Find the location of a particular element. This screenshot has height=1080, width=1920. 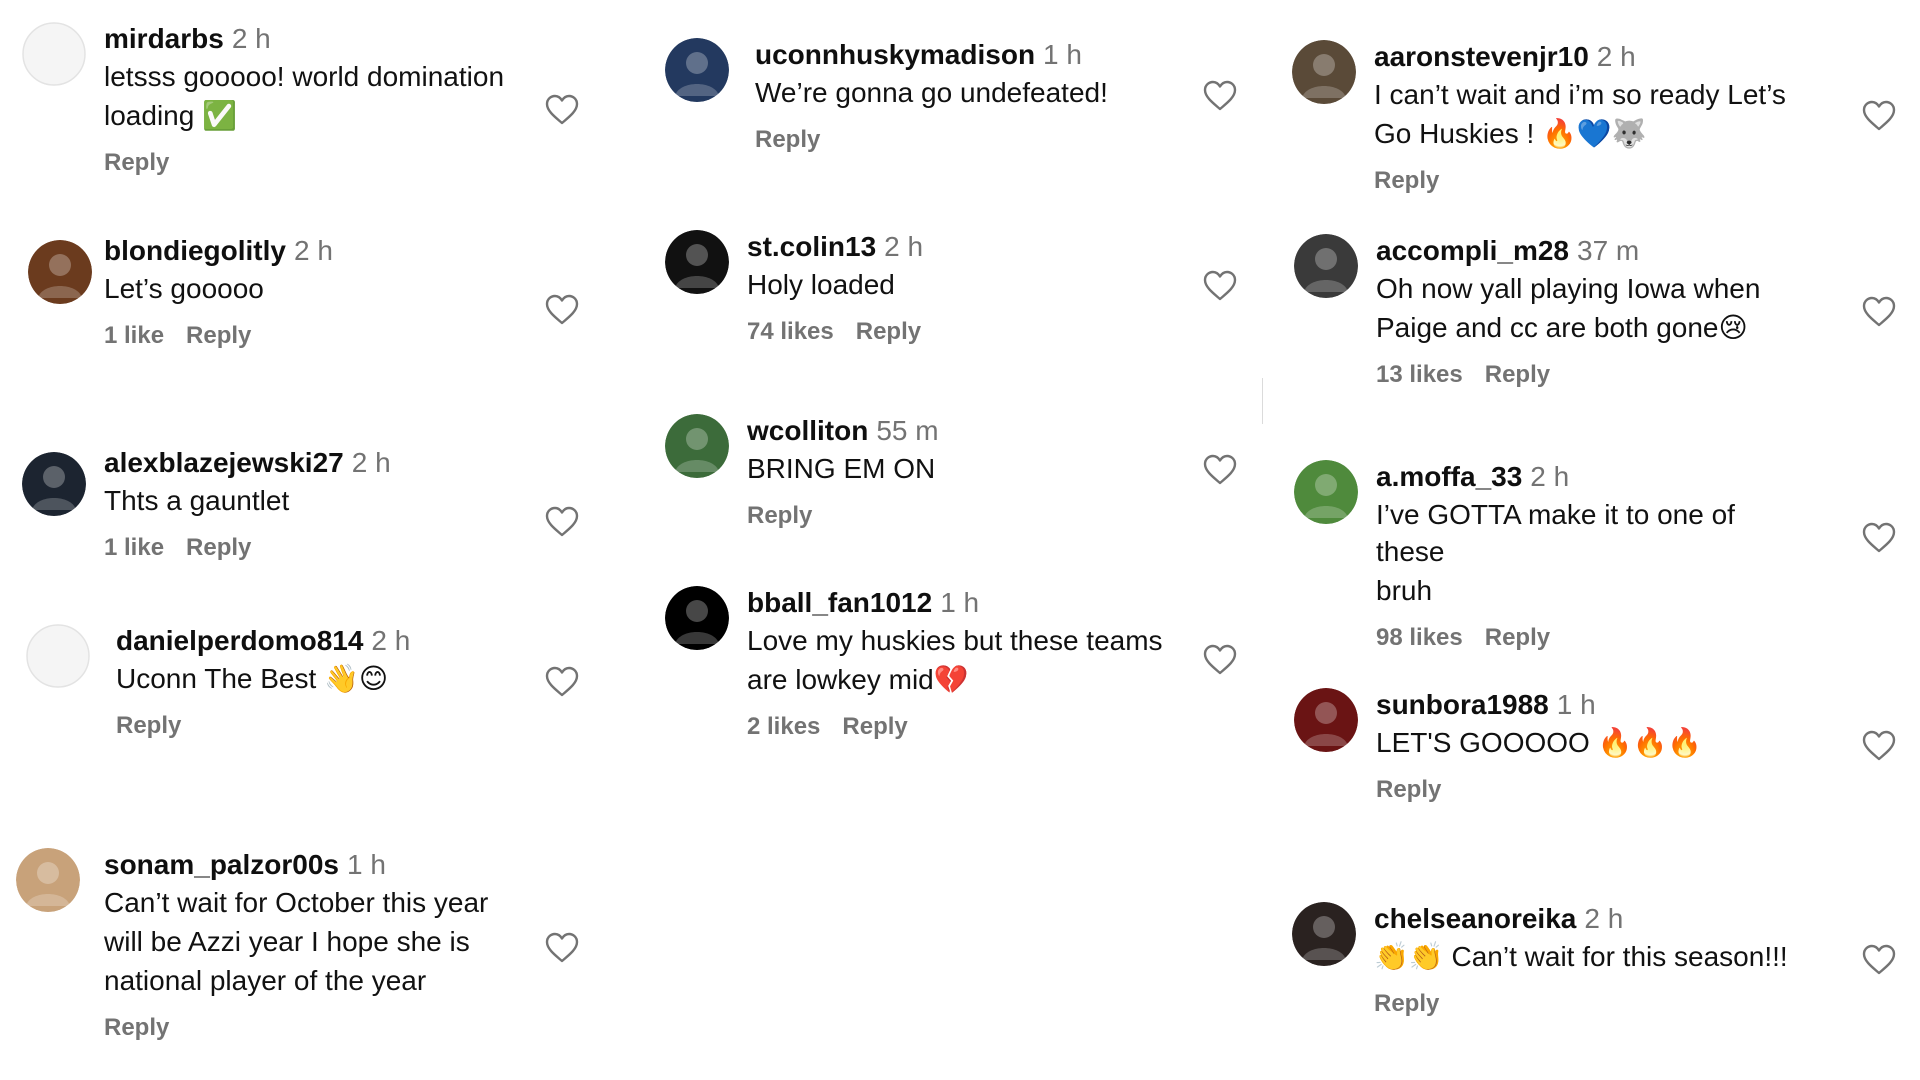

username-link: sonam_palzor00s is located at coordinates (221, 864).